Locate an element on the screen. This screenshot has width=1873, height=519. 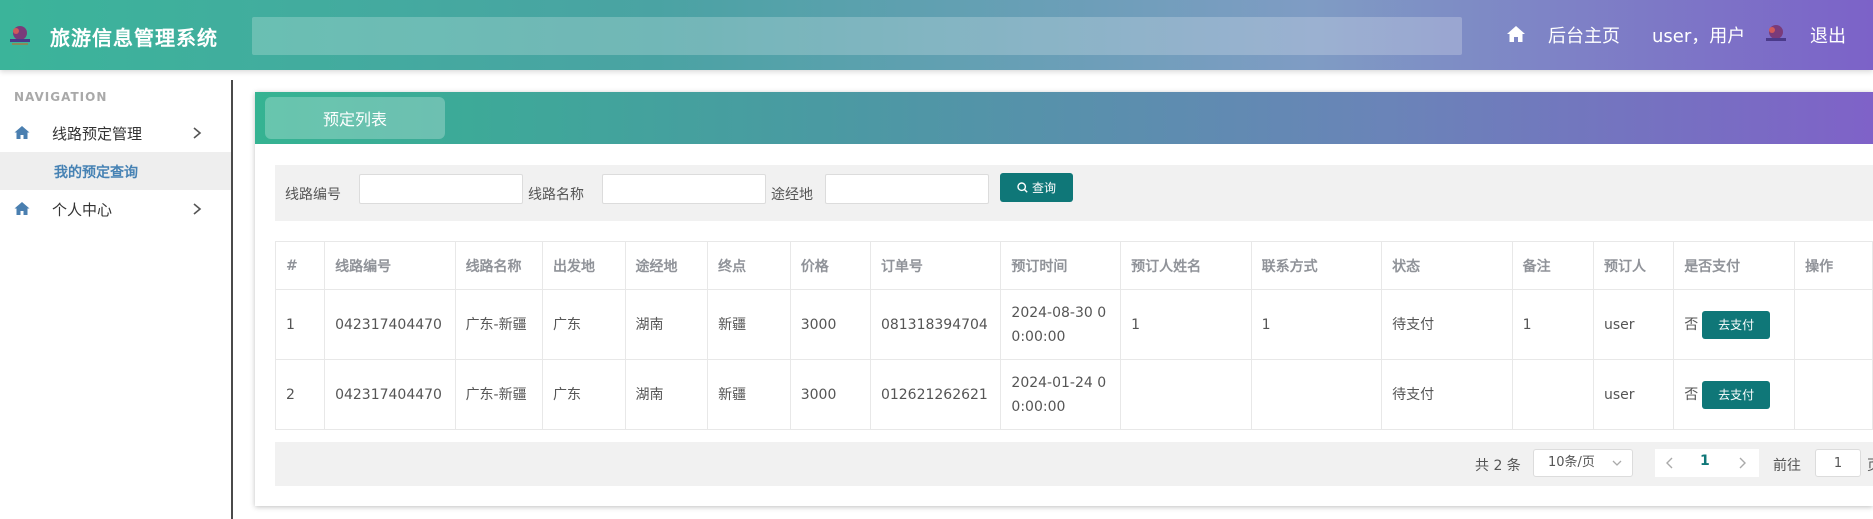
column-header: 预订时间 is located at coordinates (1061, 265).